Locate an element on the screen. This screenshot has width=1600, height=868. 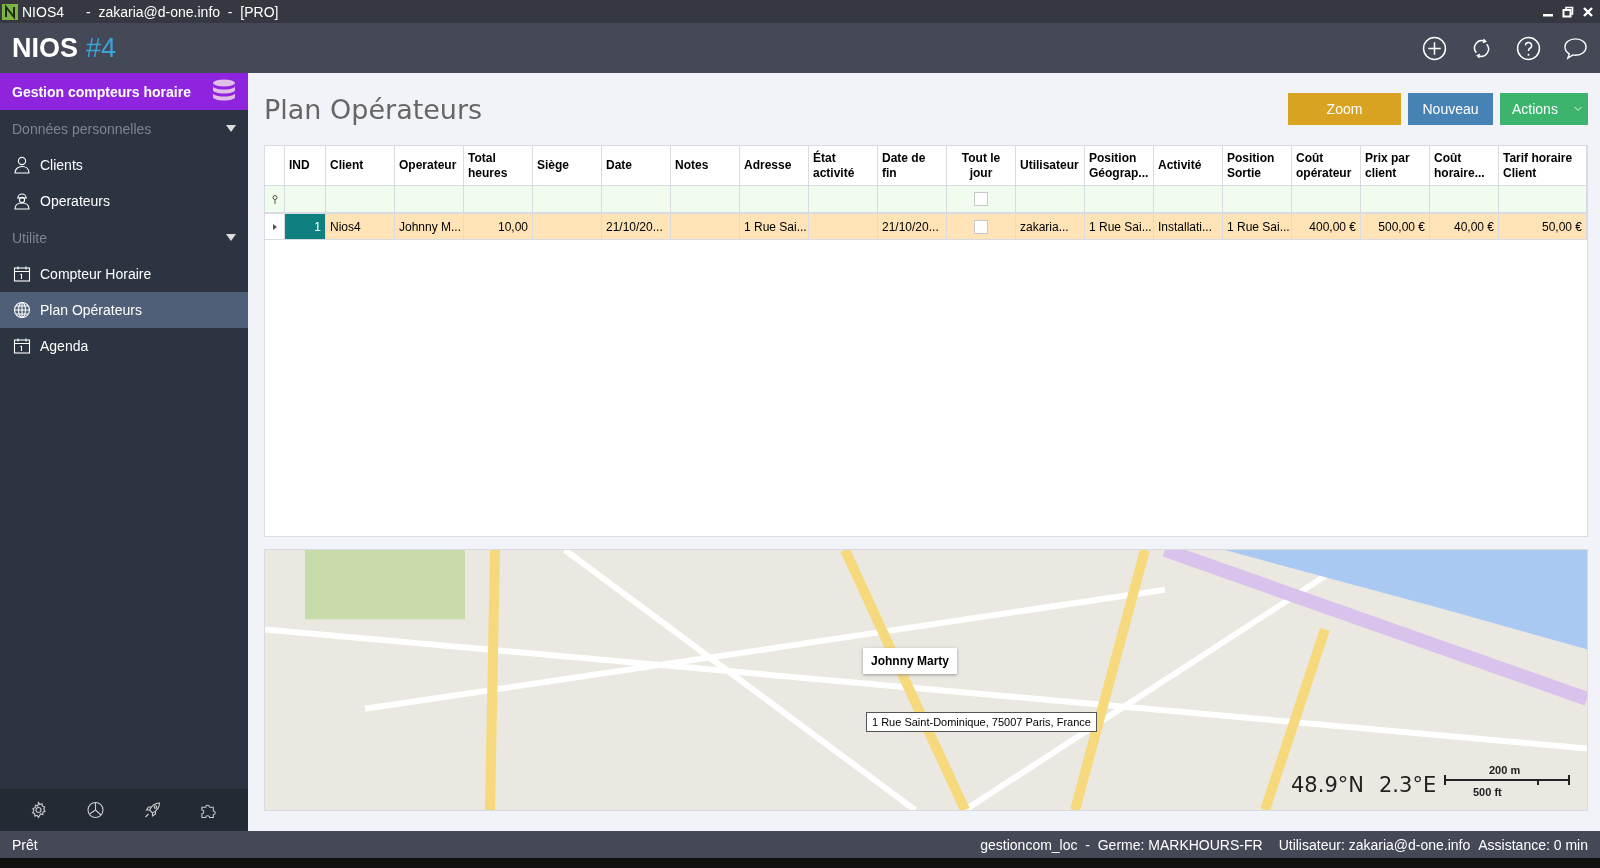
user-info: Utilisateur: zakaria@d-one.info is located at coordinates (1374, 844).